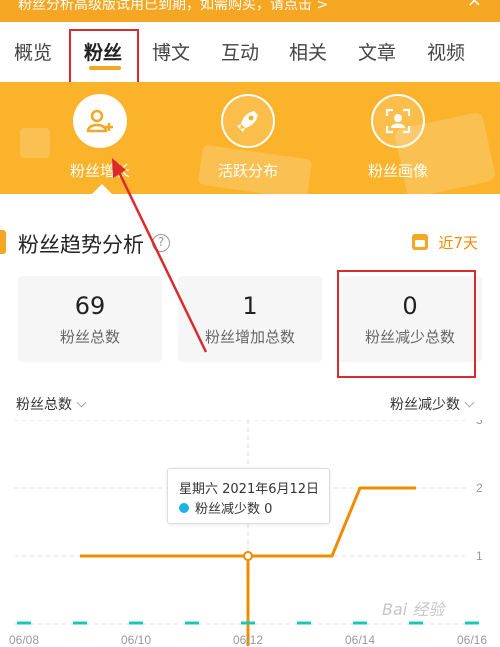 The width and height of the screenshot is (500, 647). What do you see at coordinates (228, 509) in the screenshot?
I see `tooltip-series-name: 粉丝减少数` at bounding box center [228, 509].